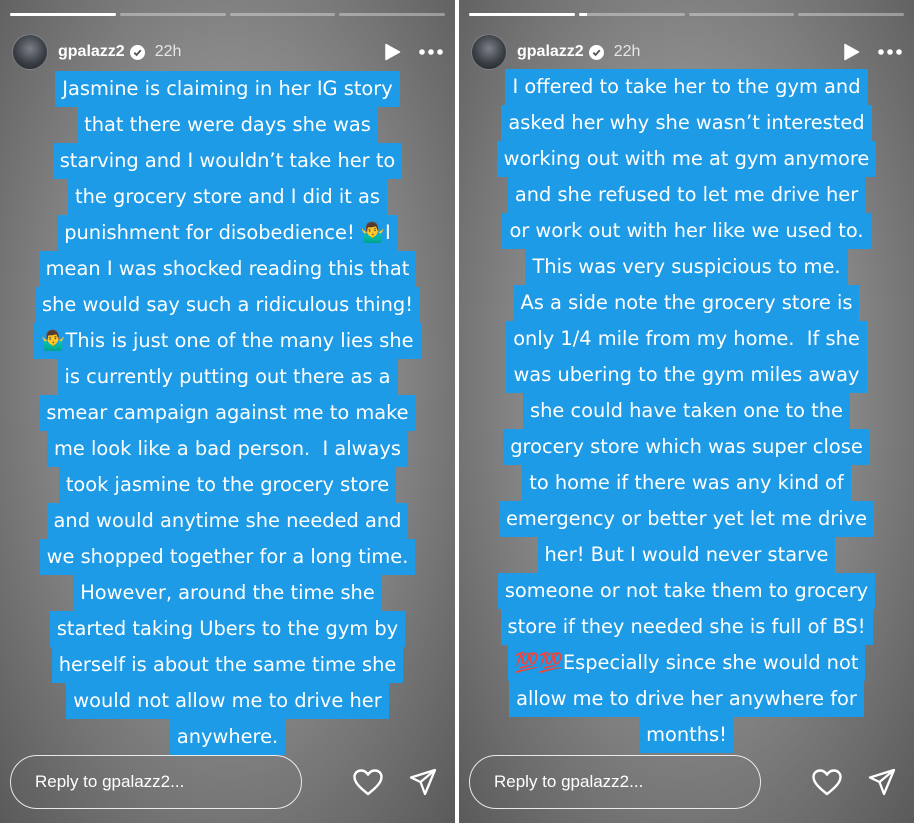 This screenshot has width=914, height=823. What do you see at coordinates (686, 231) in the screenshot?
I see `story-text-line: or work out with her like we used to.` at bounding box center [686, 231].